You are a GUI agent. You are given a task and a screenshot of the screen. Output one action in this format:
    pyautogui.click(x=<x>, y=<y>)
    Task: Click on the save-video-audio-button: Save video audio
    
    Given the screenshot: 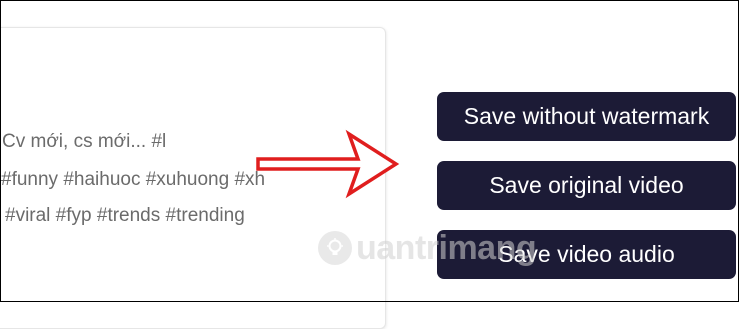 What is the action you would take?
    pyautogui.click(x=586, y=254)
    